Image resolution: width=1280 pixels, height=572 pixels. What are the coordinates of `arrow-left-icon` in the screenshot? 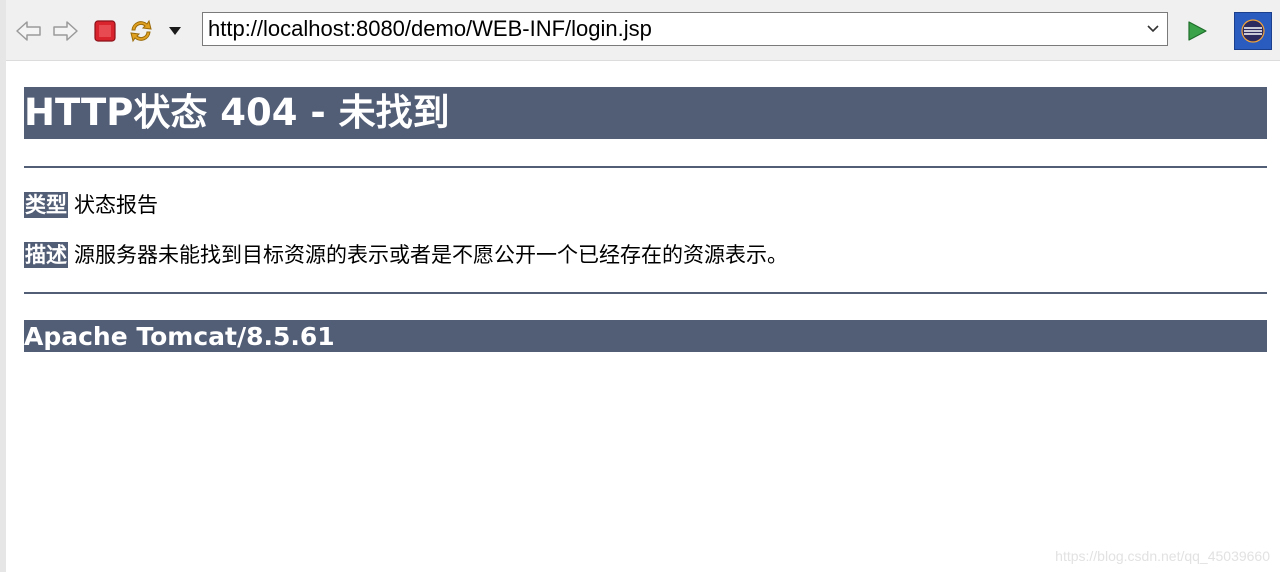 It's located at (28, 31).